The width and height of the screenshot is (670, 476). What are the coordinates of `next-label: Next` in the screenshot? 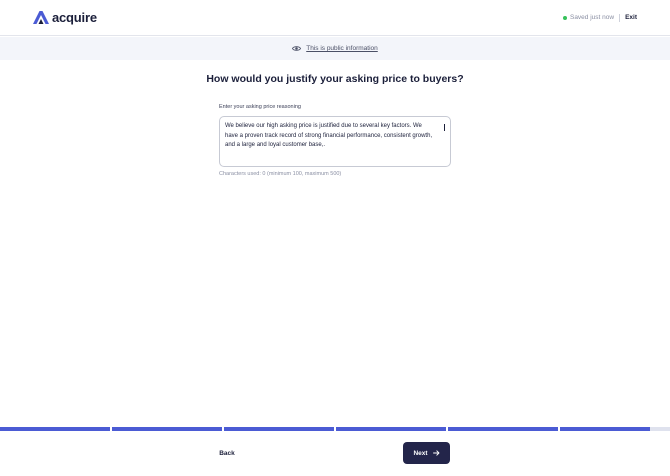 It's located at (420, 453).